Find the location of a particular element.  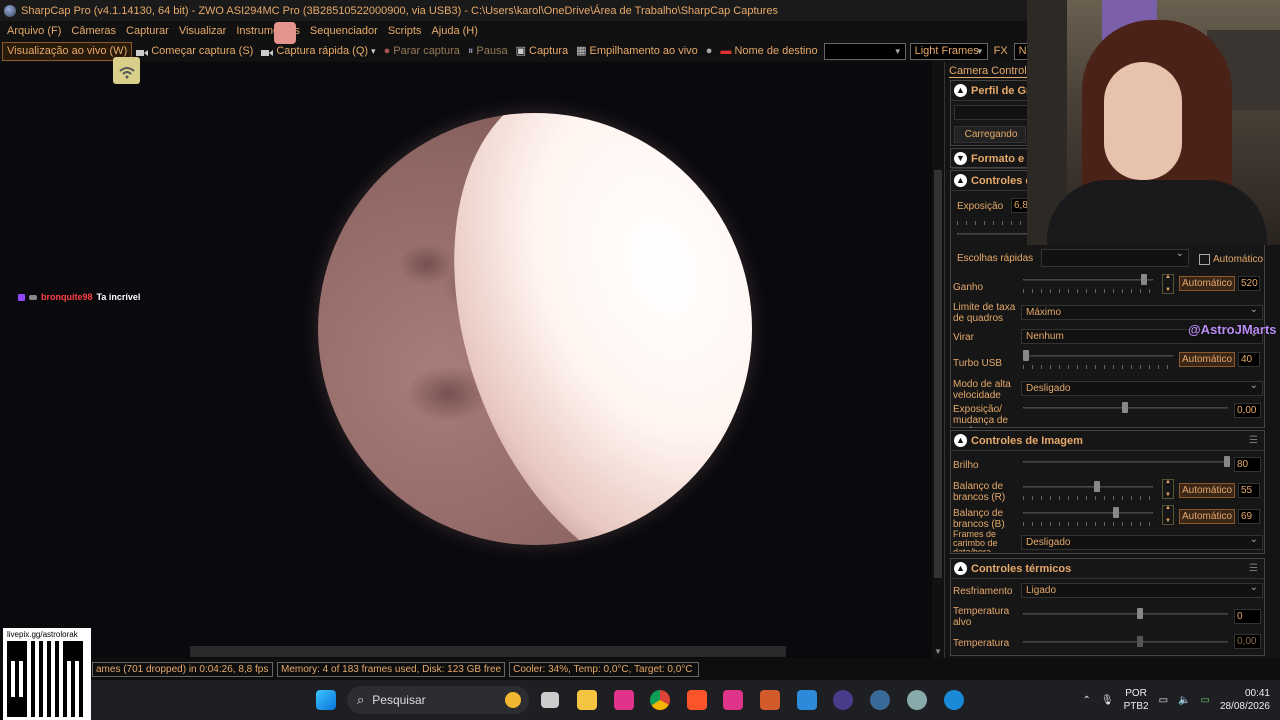

pause-icon: ⏸ is located at coordinates (470, 51).